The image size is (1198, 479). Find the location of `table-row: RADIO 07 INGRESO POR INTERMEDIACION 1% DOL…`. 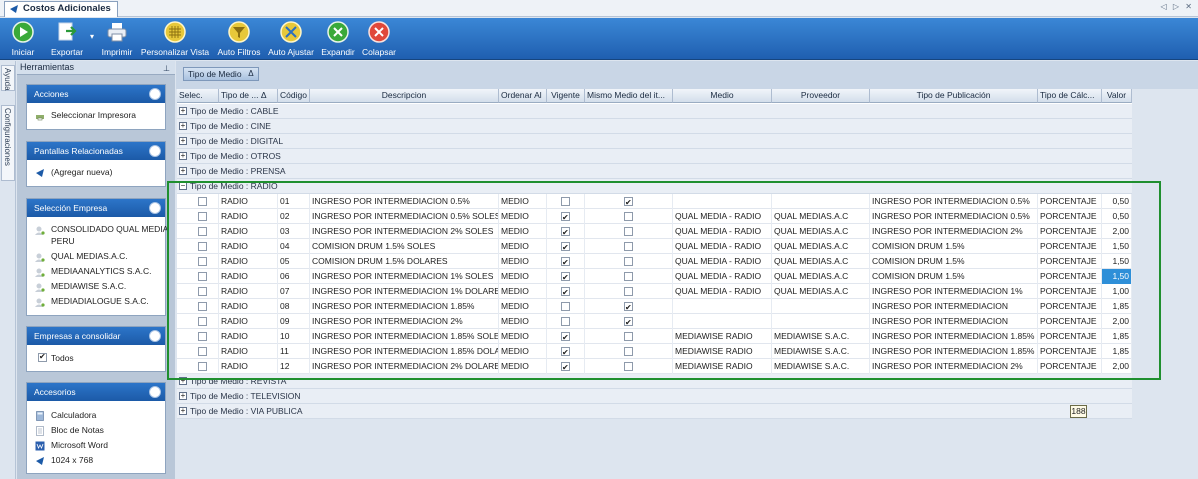

table-row: RADIO 07 INGRESO POR INTERMEDIACION 1% DOL… is located at coordinates (654, 291).